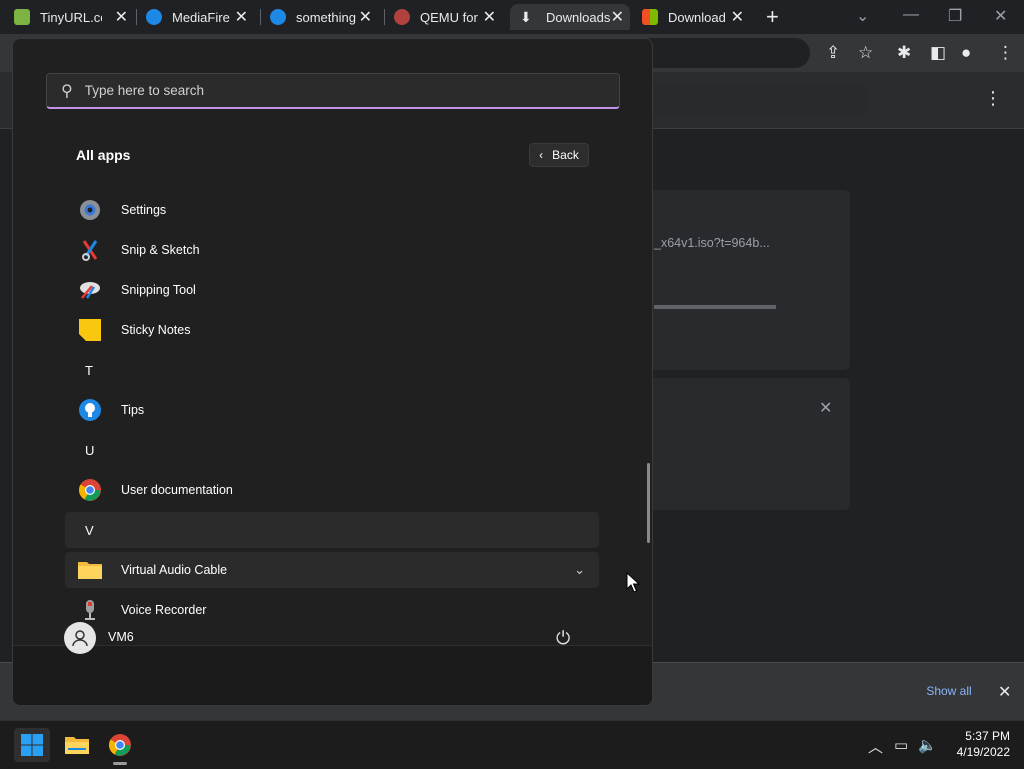 Image resolution: width=1024 pixels, height=769 pixels. What do you see at coordinates (71, 17) in the screenshot?
I see `tab-title: TinyURL.com` at bounding box center [71, 17].